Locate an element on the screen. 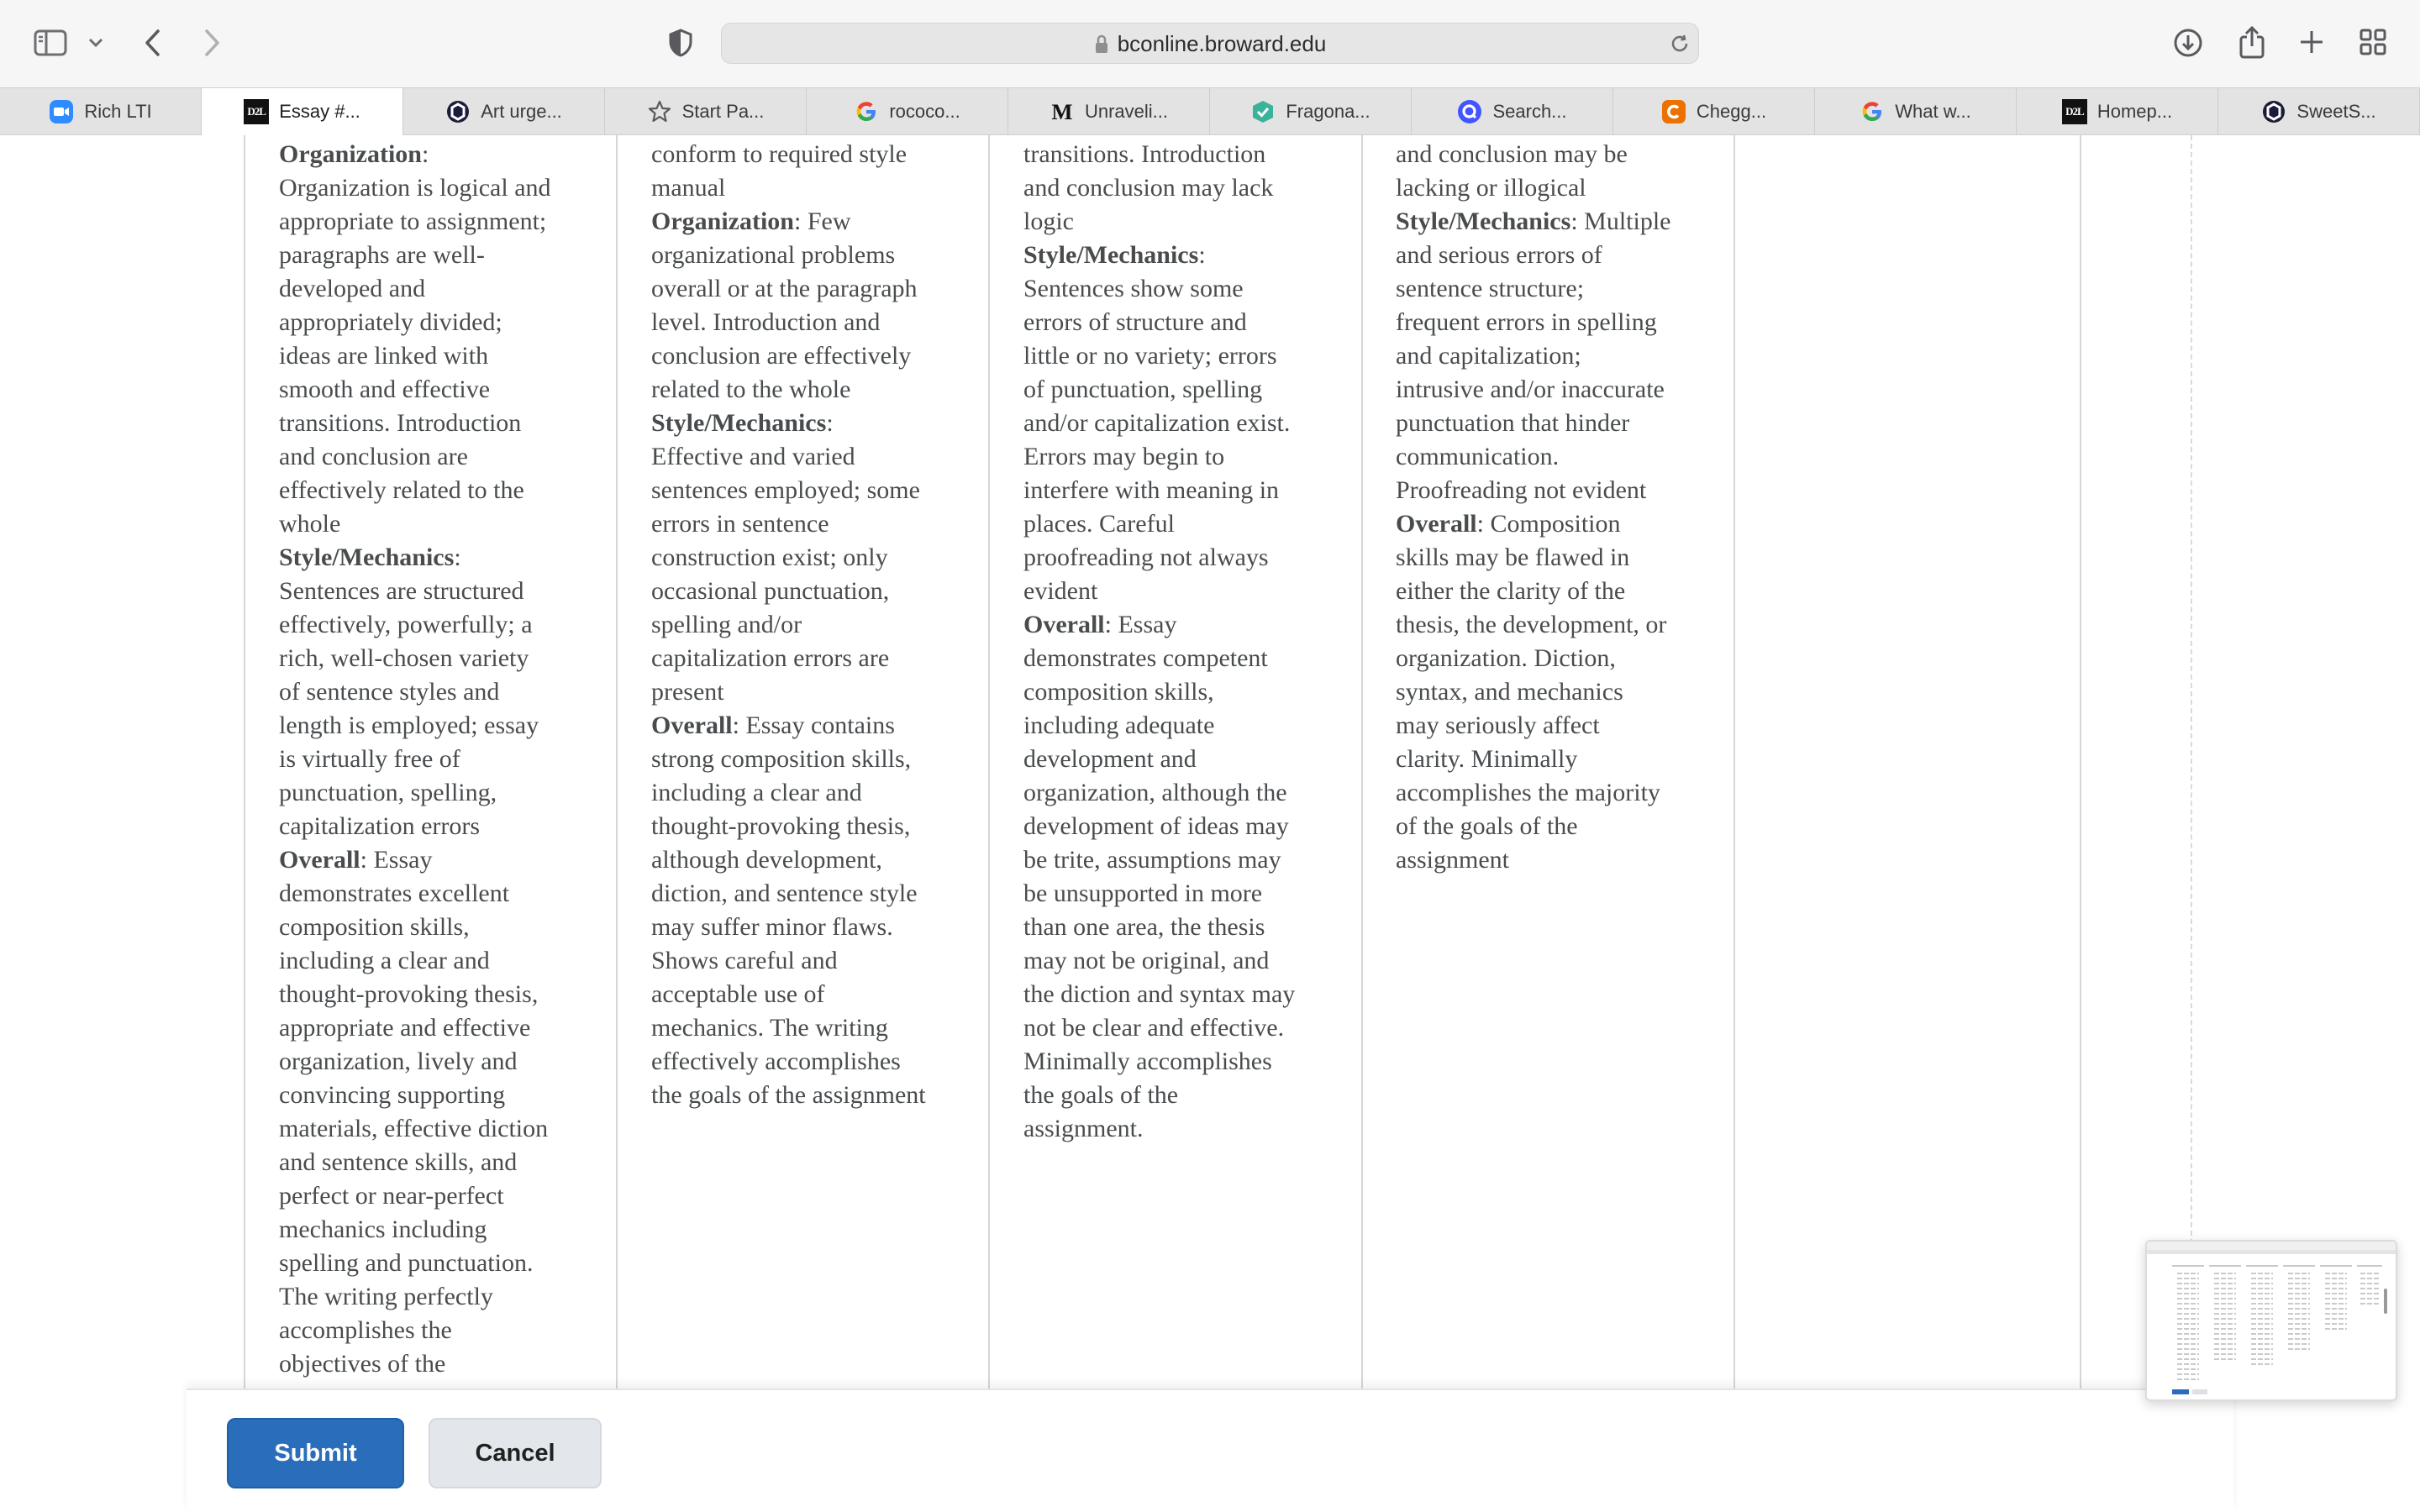 This screenshot has height=1512, width=2420. rubric-line: development and is located at coordinates (1192, 759).